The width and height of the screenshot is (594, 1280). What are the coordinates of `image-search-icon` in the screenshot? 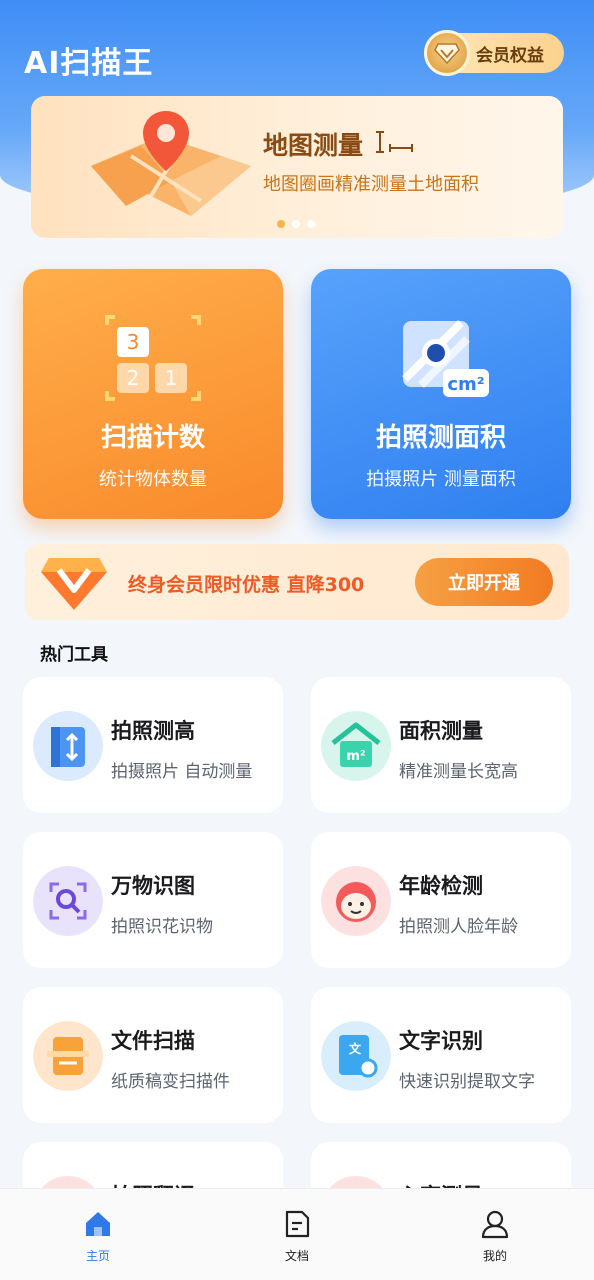 It's located at (68, 901).